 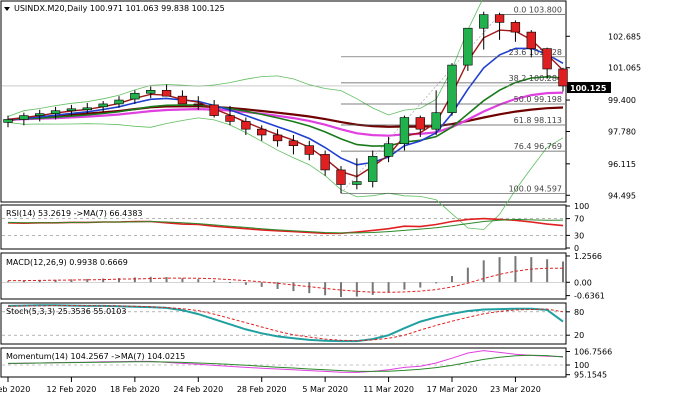 What do you see at coordinates (579, 335) in the screenshot?
I see `stoch-y-tick-label: 20` at bounding box center [579, 335].